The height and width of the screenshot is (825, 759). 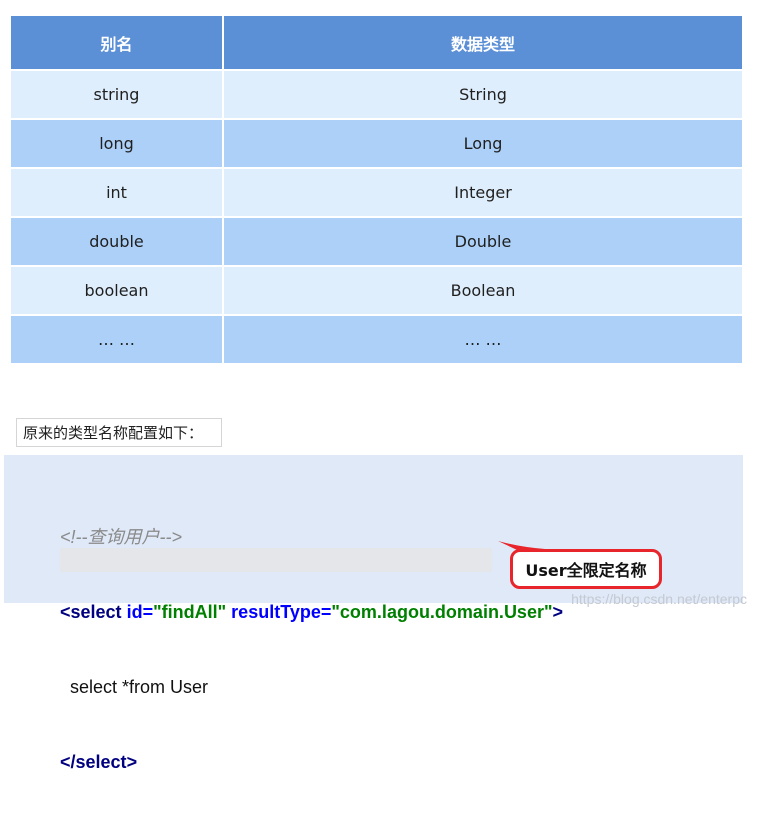 I want to click on table-row: int Integer, so click(x=376, y=191).